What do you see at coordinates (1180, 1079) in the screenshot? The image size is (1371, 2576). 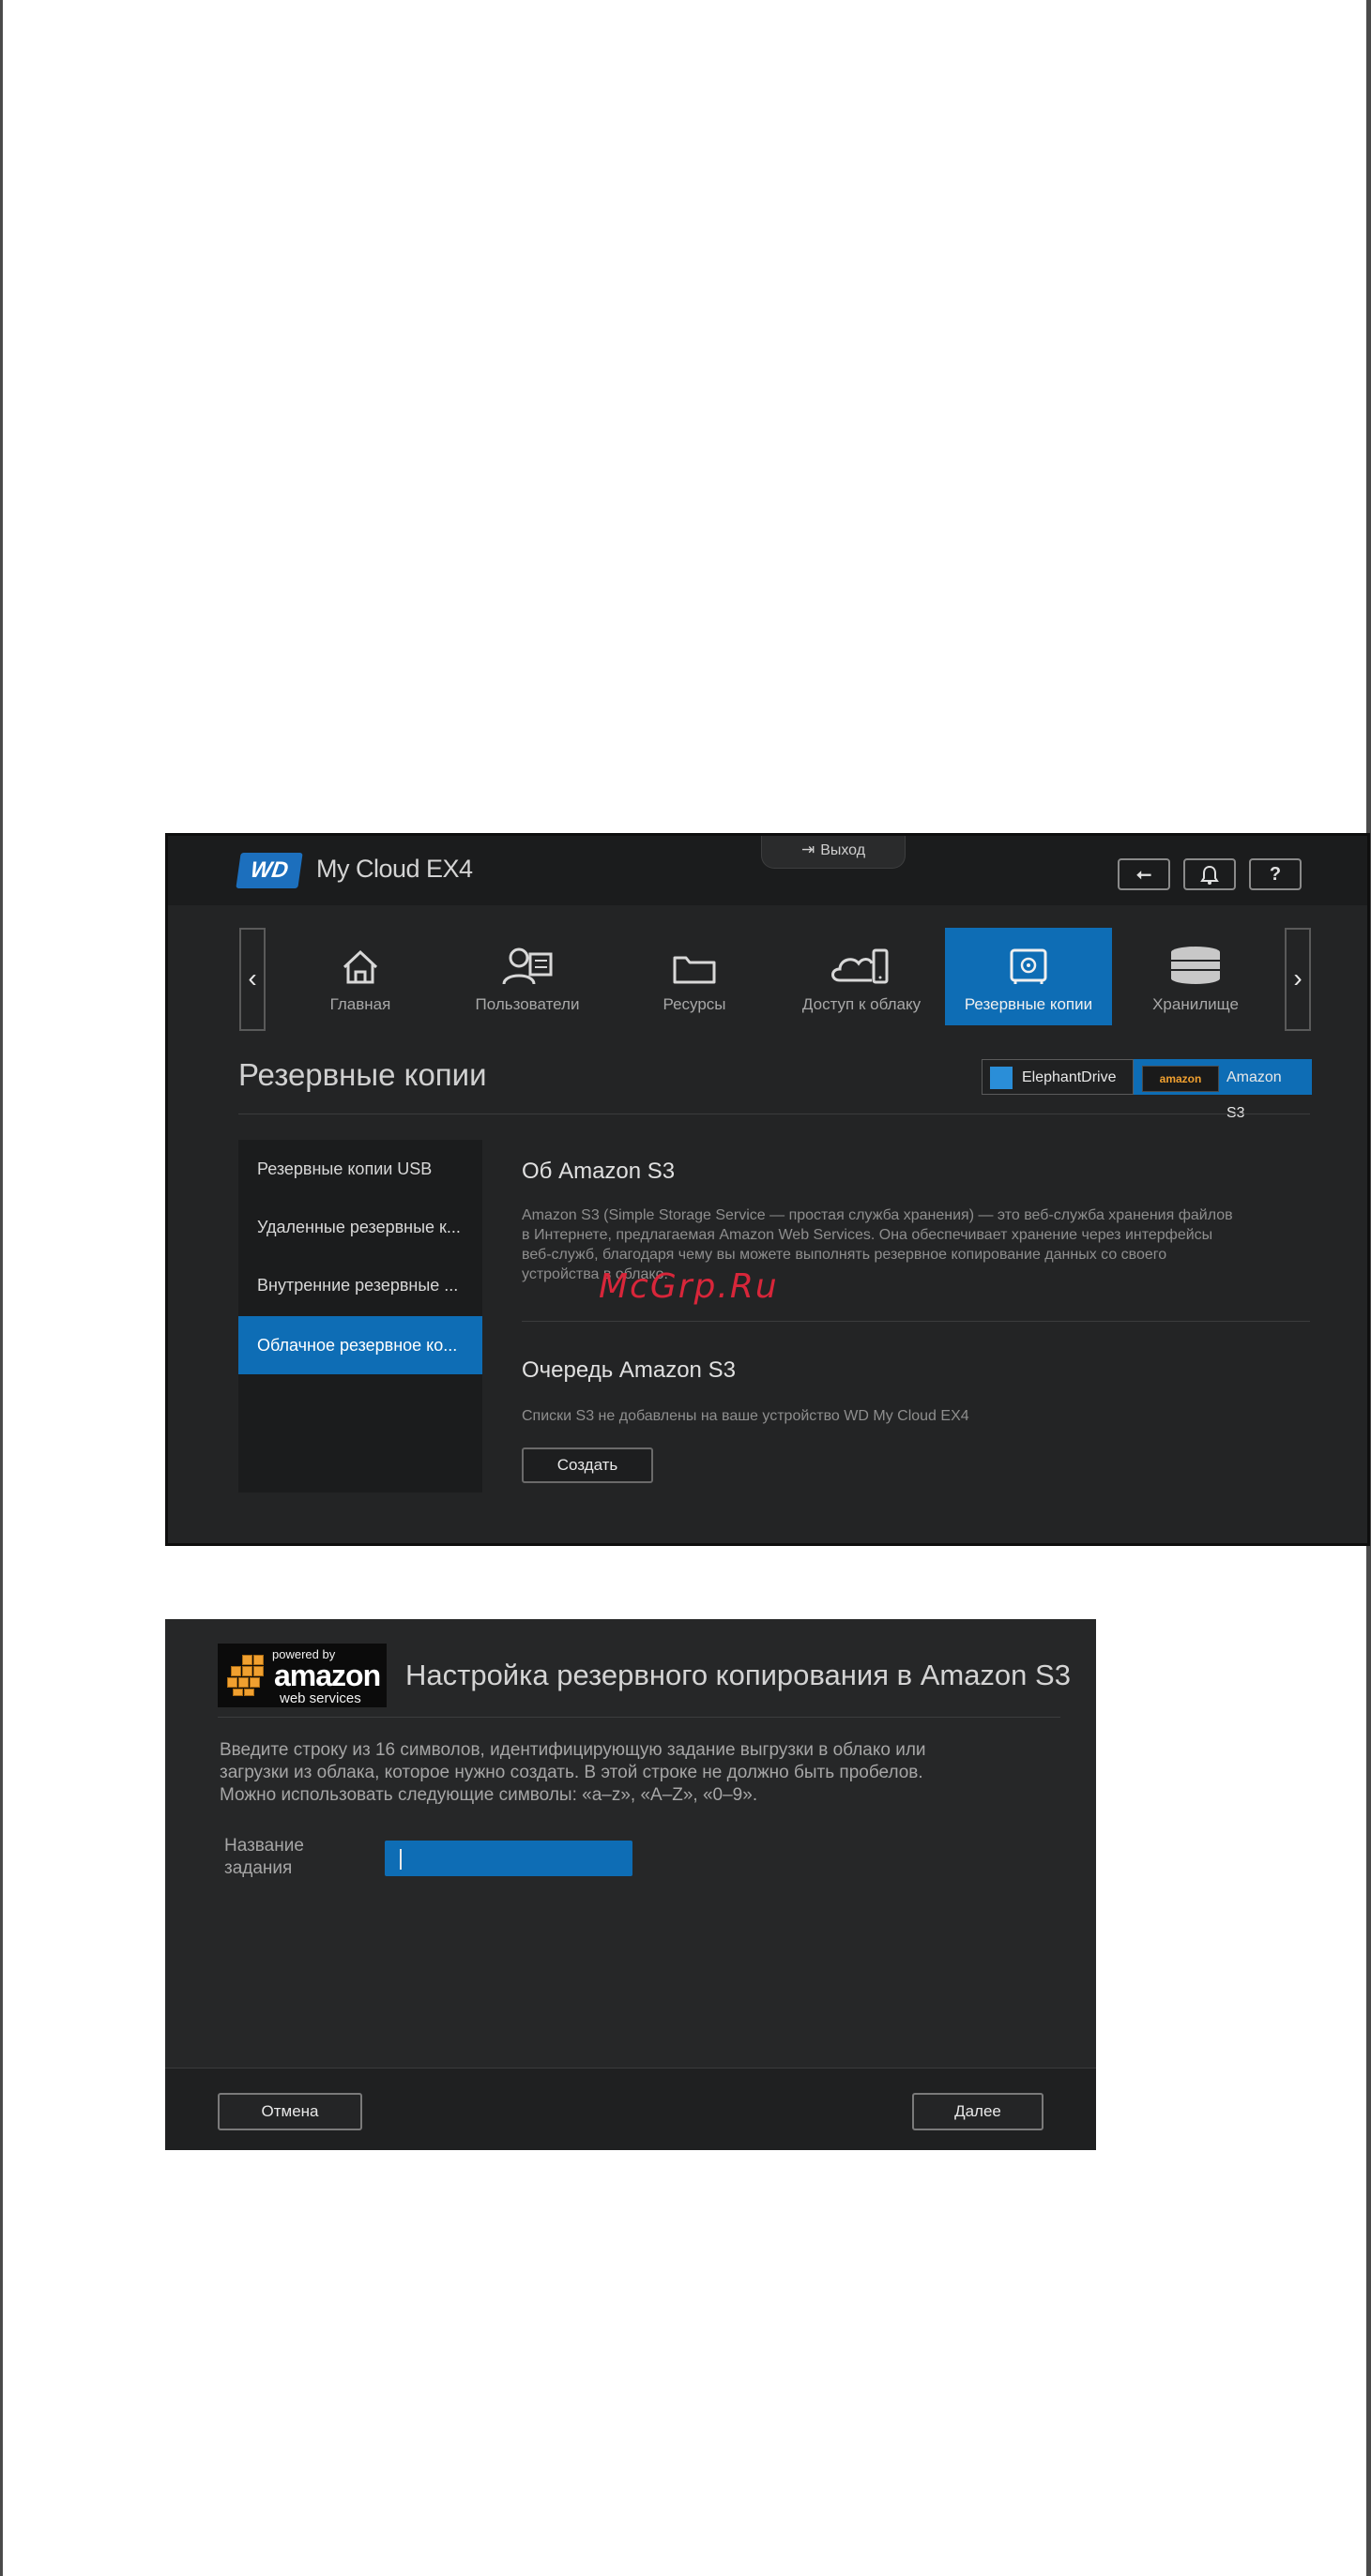 I see `amazon-logo-icon: amazon` at bounding box center [1180, 1079].